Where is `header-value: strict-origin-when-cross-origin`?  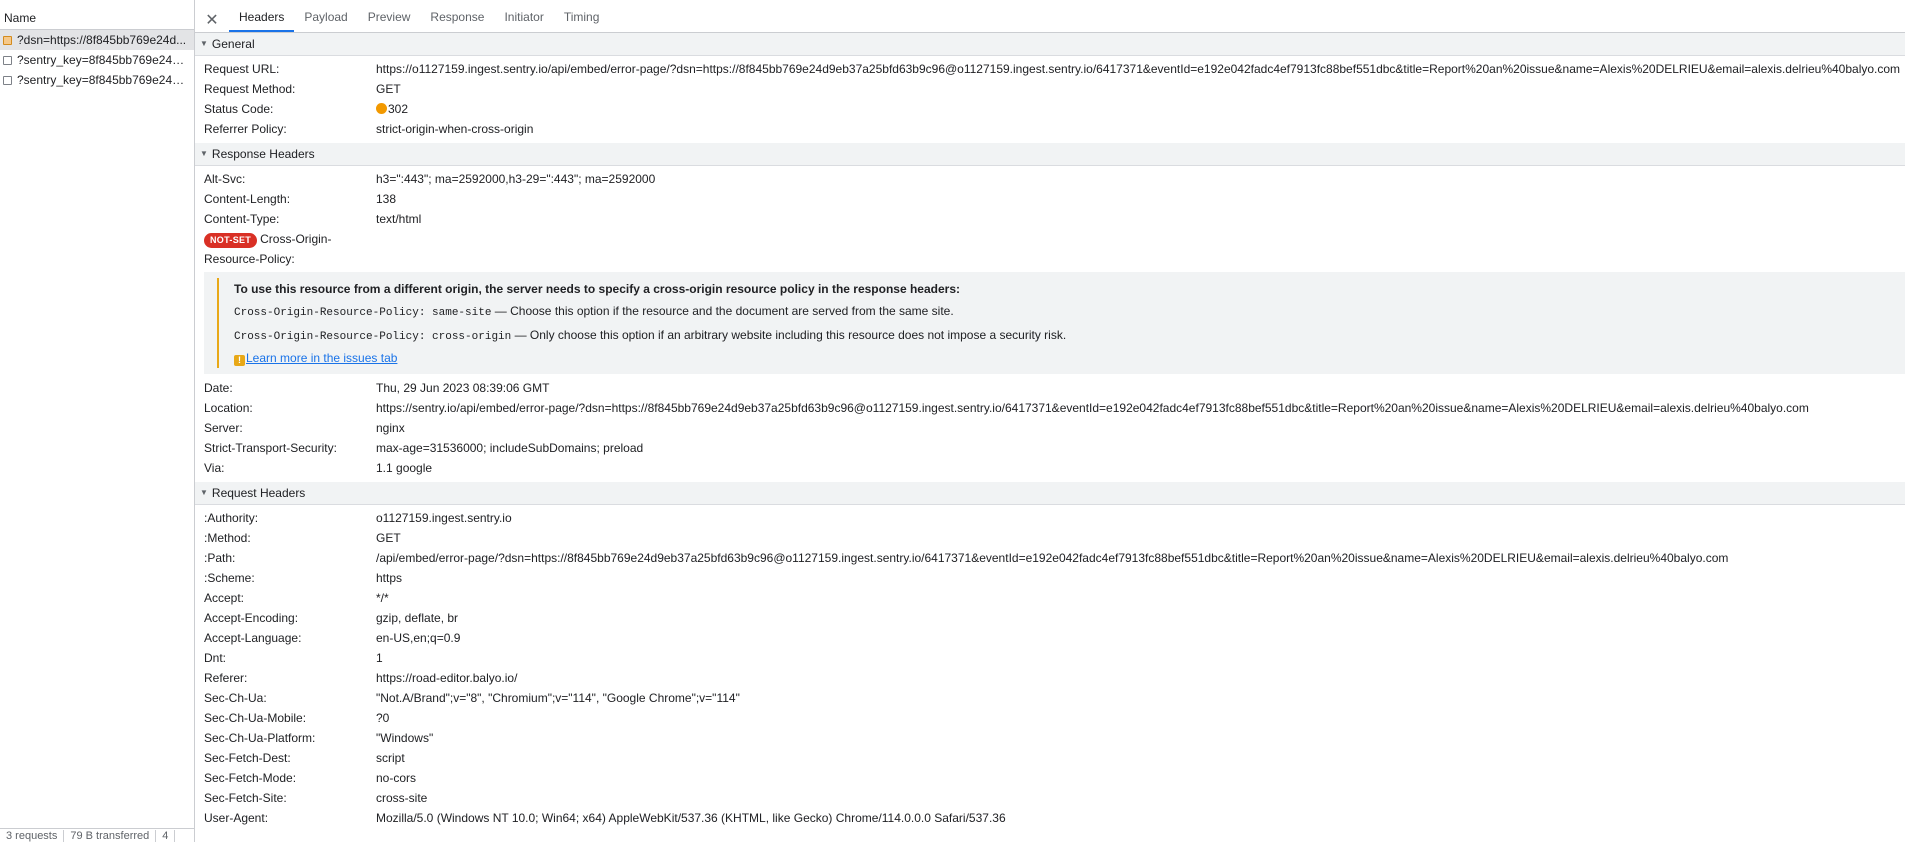 header-value: strict-origin-when-cross-origin is located at coordinates (454, 129).